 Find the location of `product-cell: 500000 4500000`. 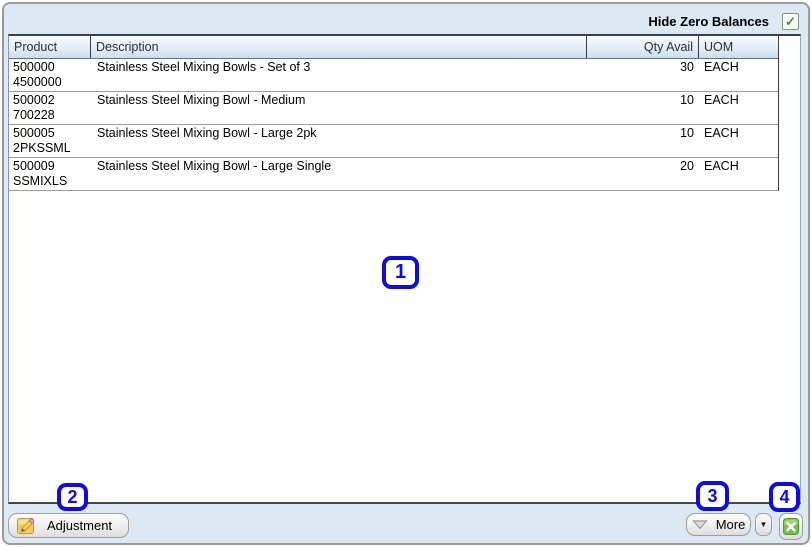

product-cell: 500000 4500000 is located at coordinates (50, 75).